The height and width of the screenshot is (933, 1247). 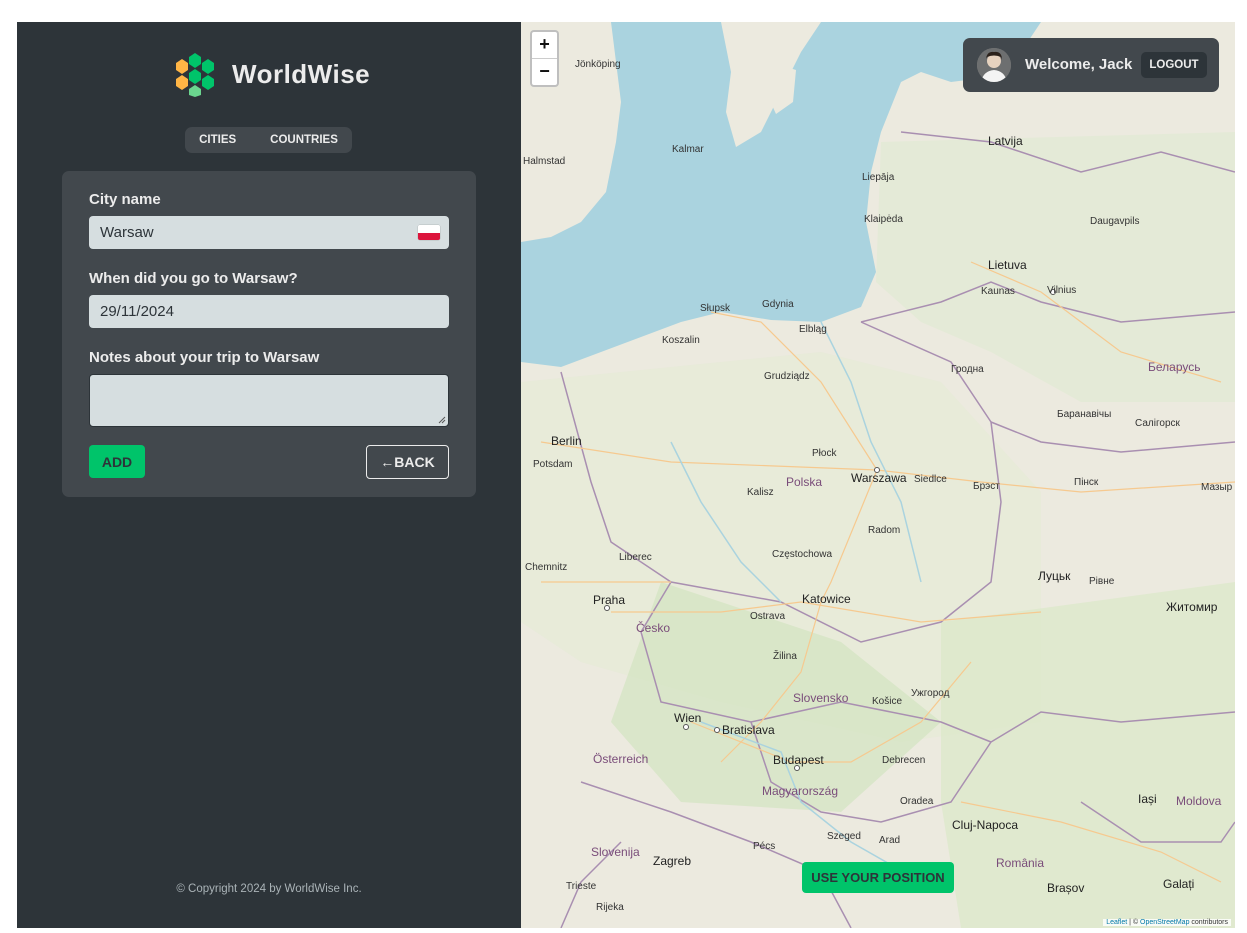 What do you see at coordinates (553, 464) in the screenshot?
I see `map-label-potsdam: Potsdam` at bounding box center [553, 464].